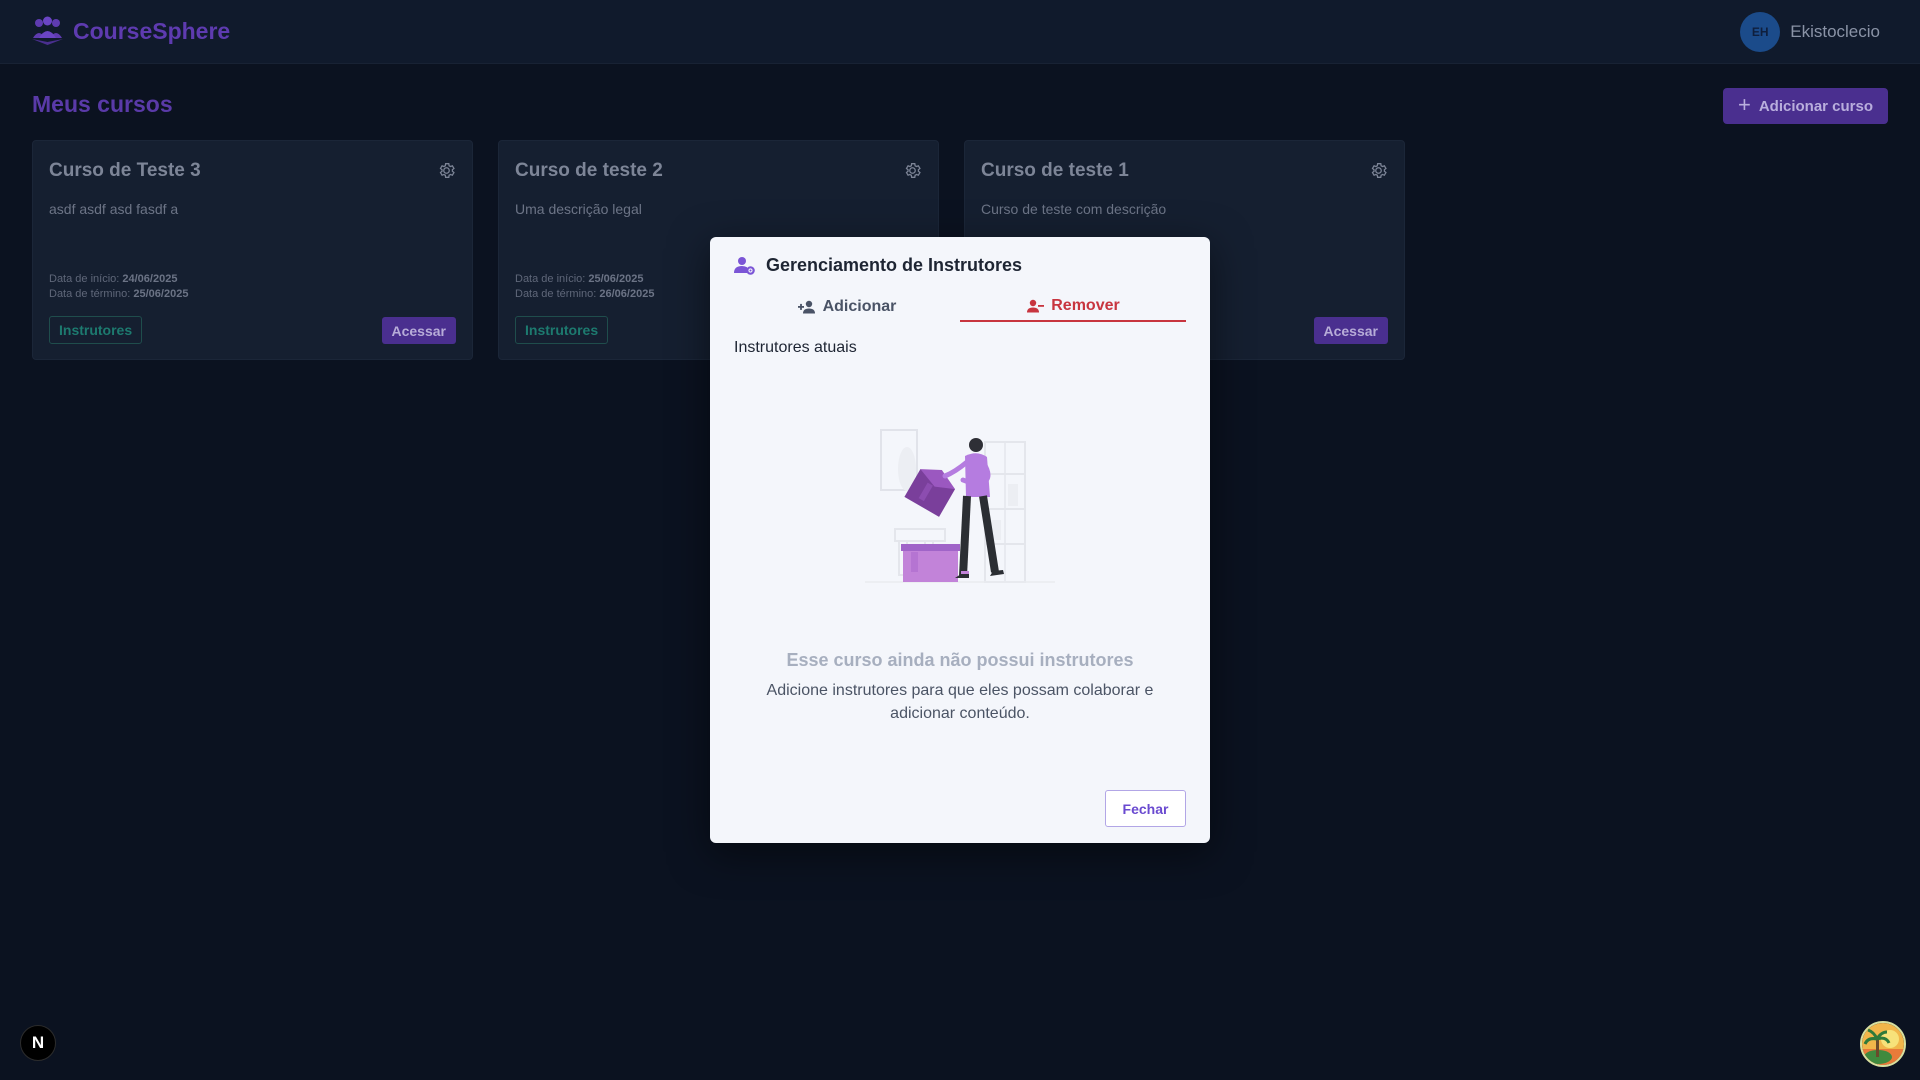 The image size is (1920, 1080). I want to click on end-date: 25/06/2025, so click(161, 294).